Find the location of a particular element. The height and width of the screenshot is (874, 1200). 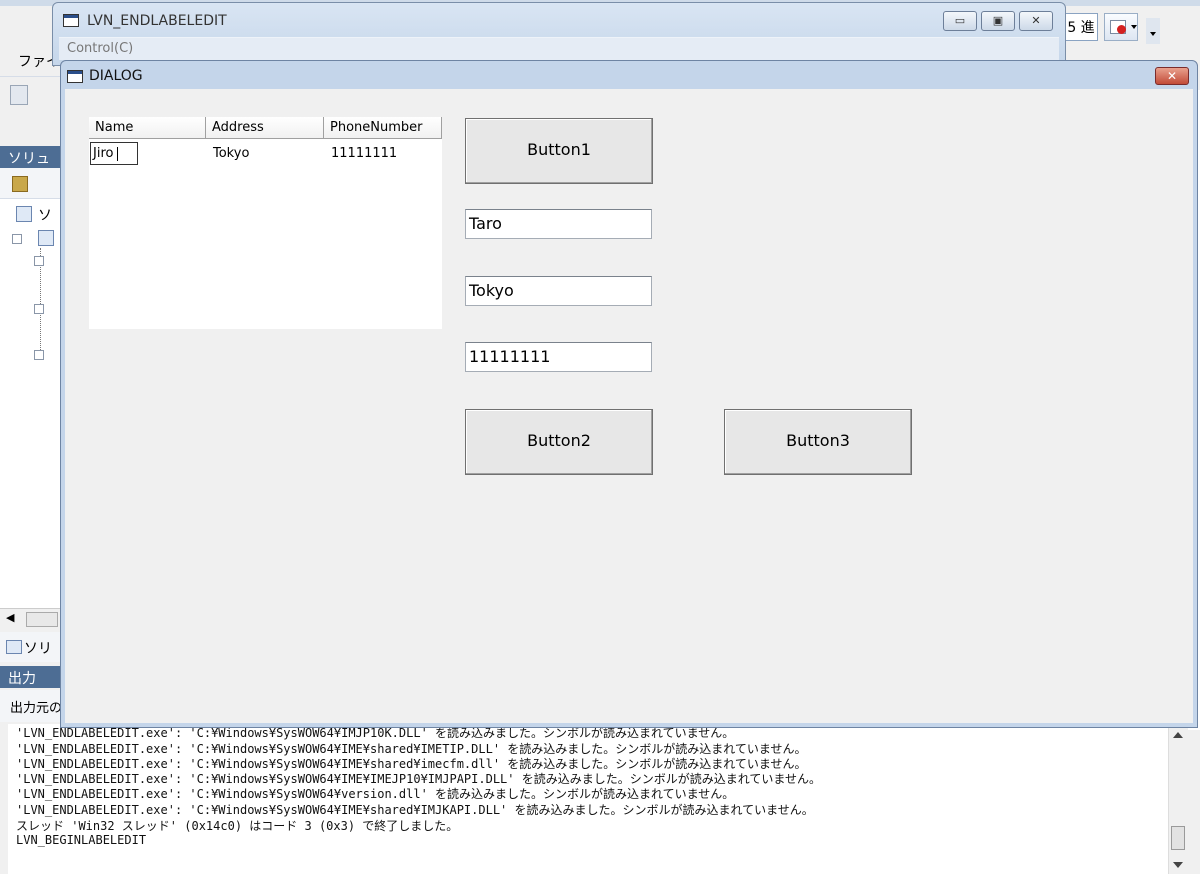

phone-textbox-value: 11111111 is located at coordinates (510, 356).